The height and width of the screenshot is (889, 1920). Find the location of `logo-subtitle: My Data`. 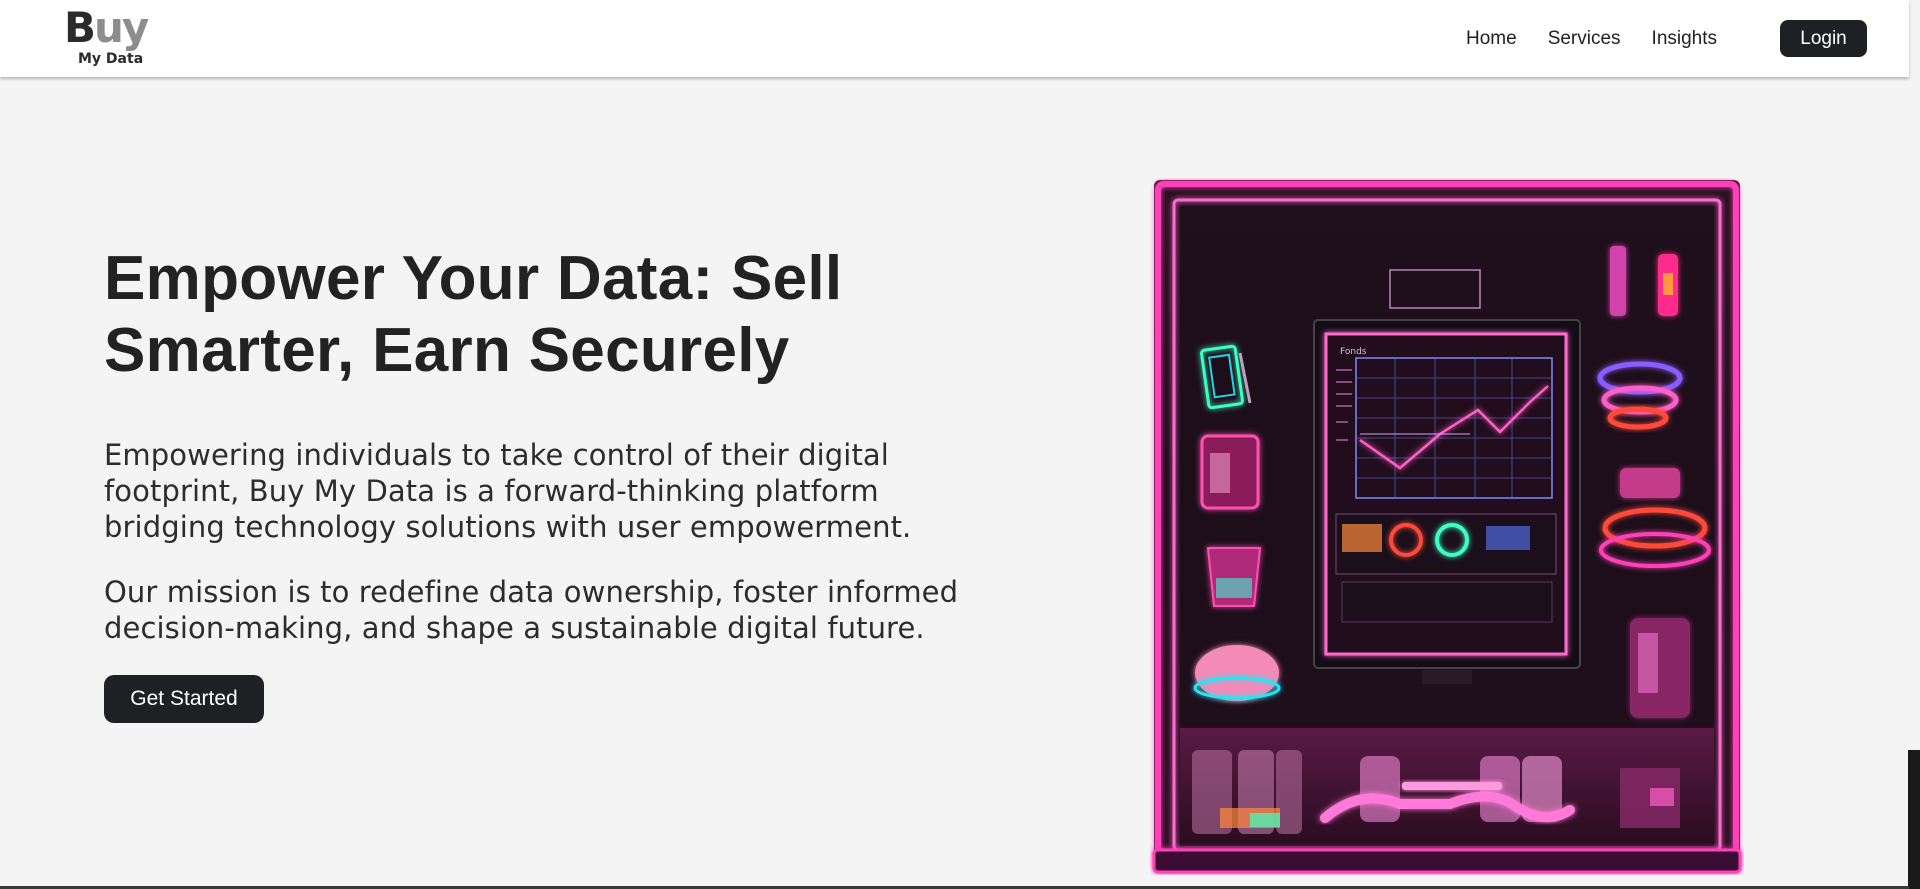

logo-subtitle: My Data is located at coordinates (111, 59).